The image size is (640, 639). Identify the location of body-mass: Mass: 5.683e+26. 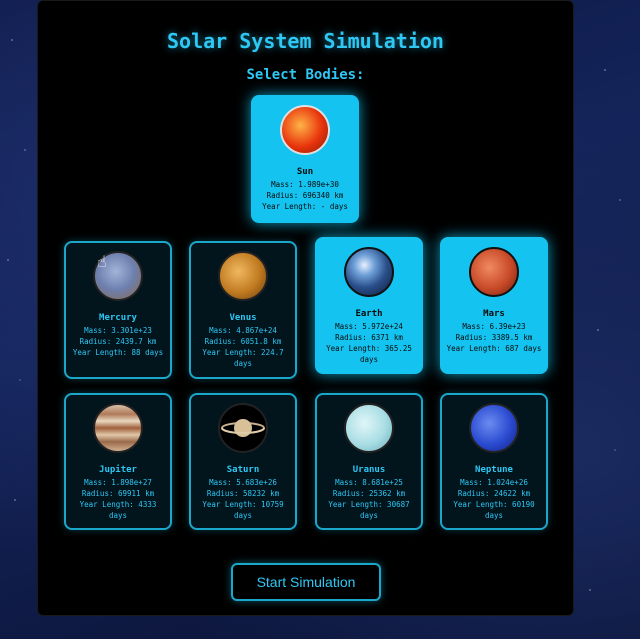
(243, 482).